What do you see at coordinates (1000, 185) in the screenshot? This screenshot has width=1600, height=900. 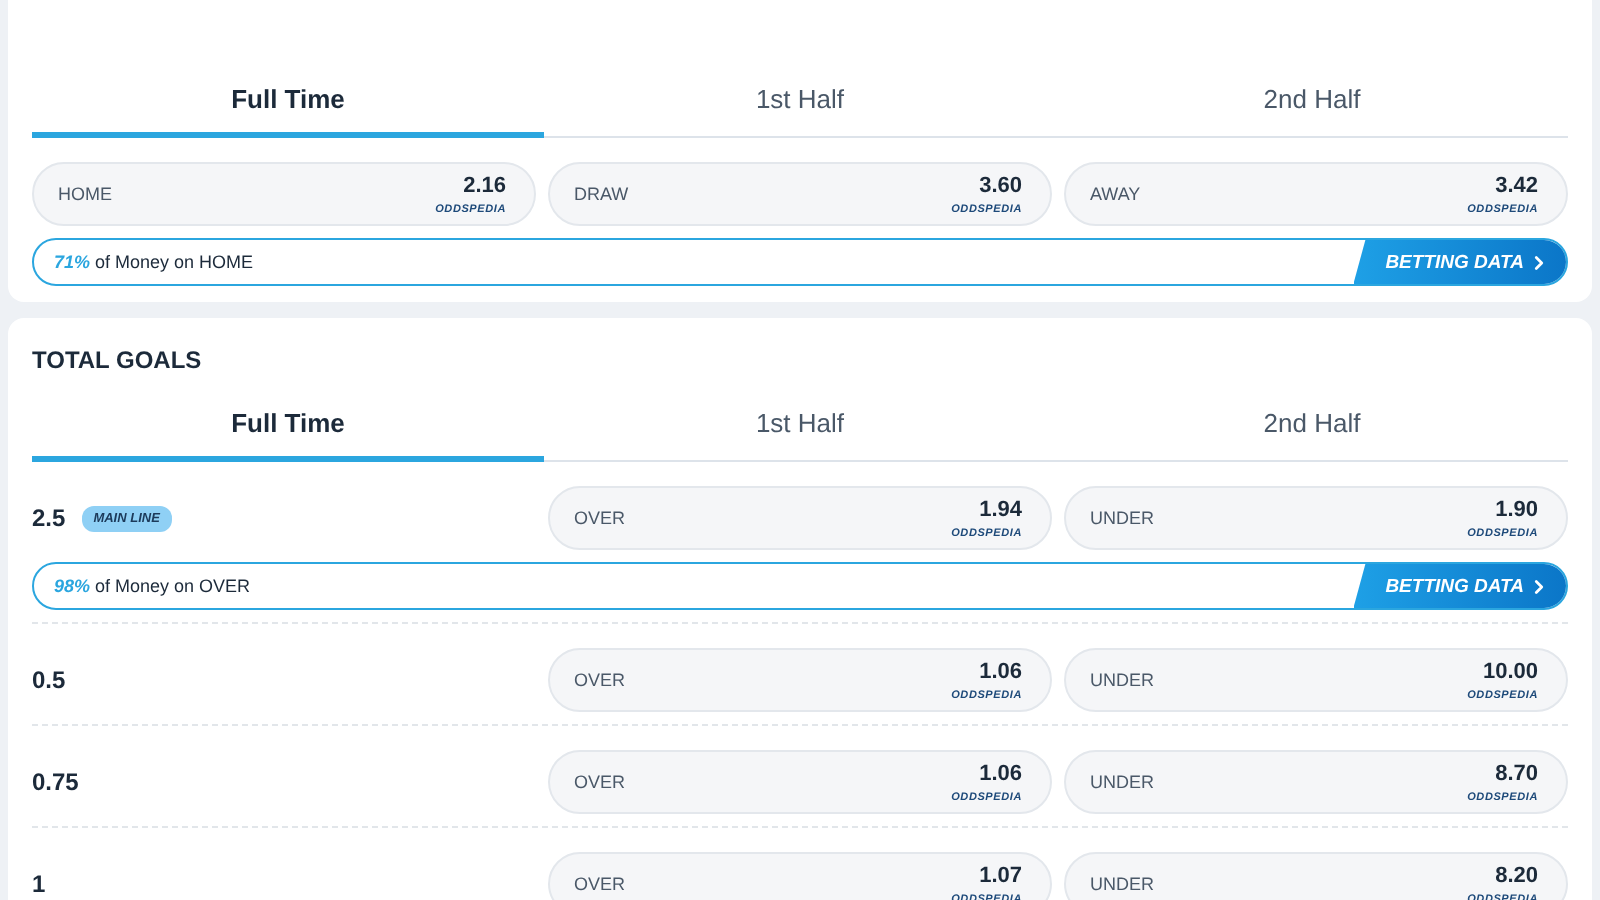 I see `odds-price: 3.60` at bounding box center [1000, 185].